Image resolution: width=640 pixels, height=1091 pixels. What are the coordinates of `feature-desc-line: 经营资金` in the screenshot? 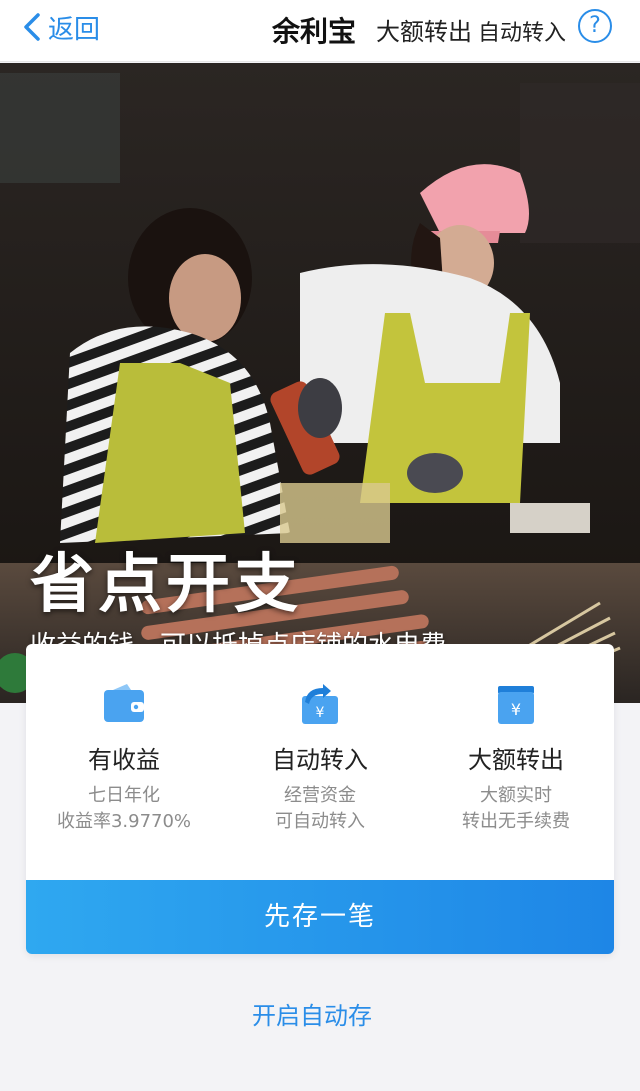 It's located at (320, 795).